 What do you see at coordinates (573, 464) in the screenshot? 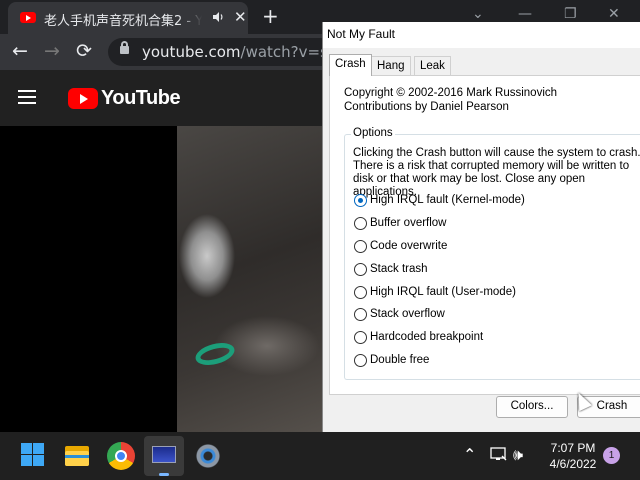
I see `clock-date: 4/6/2022` at bounding box center [573, 464].